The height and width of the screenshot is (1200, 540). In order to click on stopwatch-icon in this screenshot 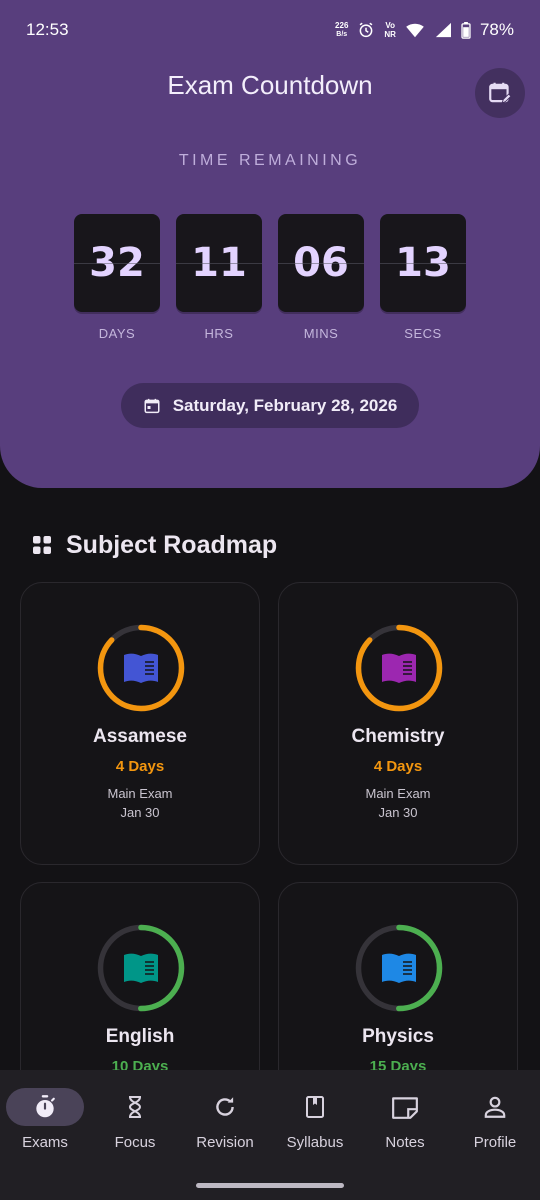, I will do `click(45, 1106)`.